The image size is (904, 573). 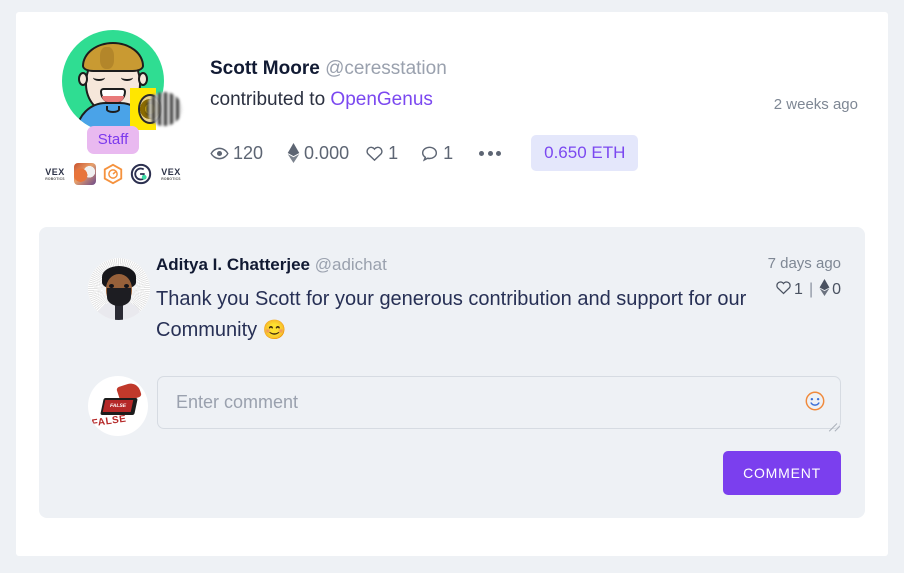 What do you see at coordinates (85, 174) in the screenshot?
I see `fox-artwork-badge` at bounding box center [85, 174].